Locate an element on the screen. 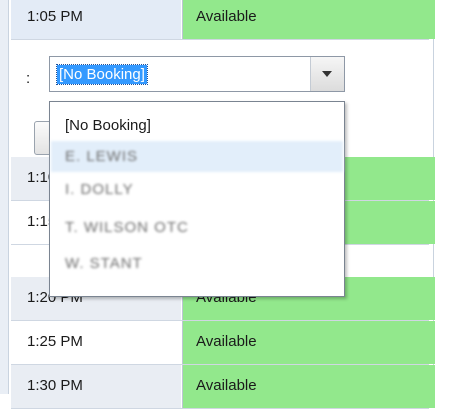 This screenshot has height=409, width=455. time-cell: 1:05 PM is located at coordinates (96, 19).